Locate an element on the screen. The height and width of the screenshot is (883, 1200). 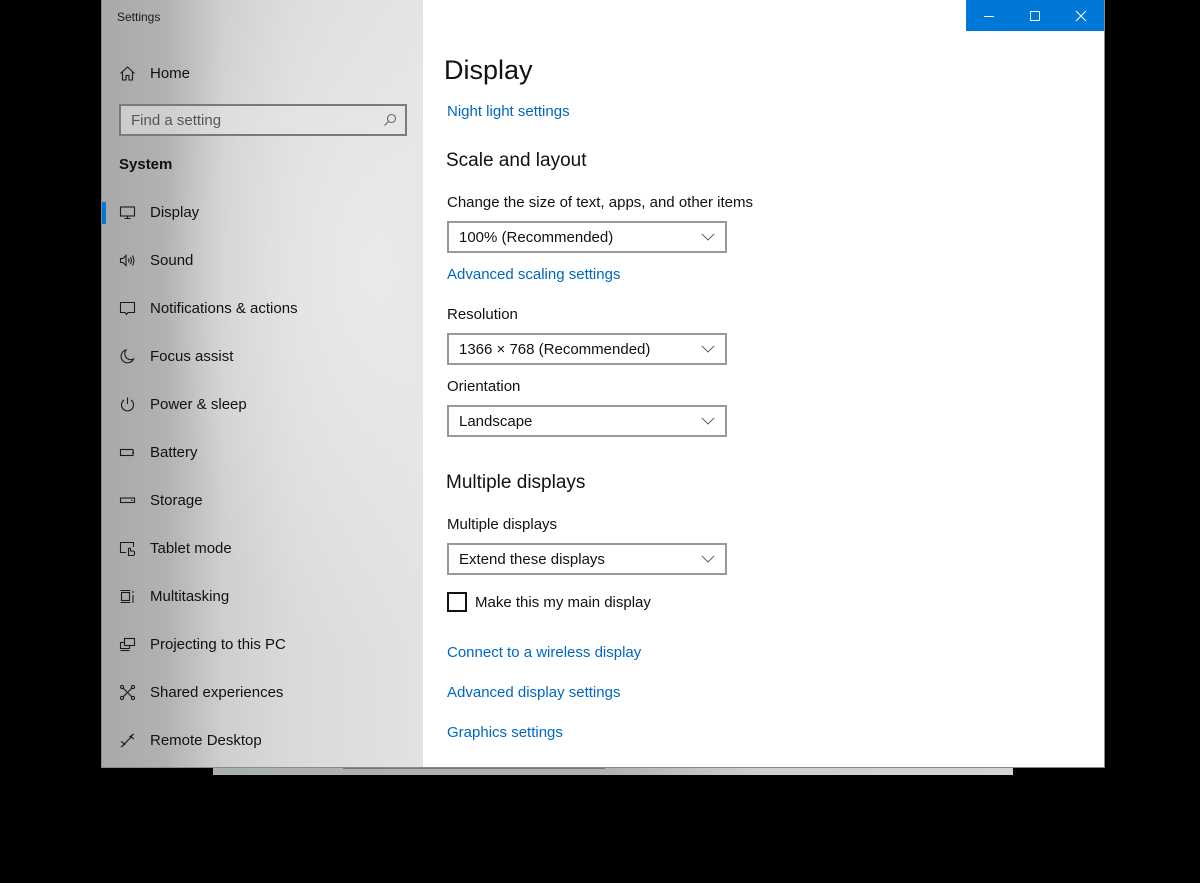
monitor-icon is located at coordinates (126, 212).